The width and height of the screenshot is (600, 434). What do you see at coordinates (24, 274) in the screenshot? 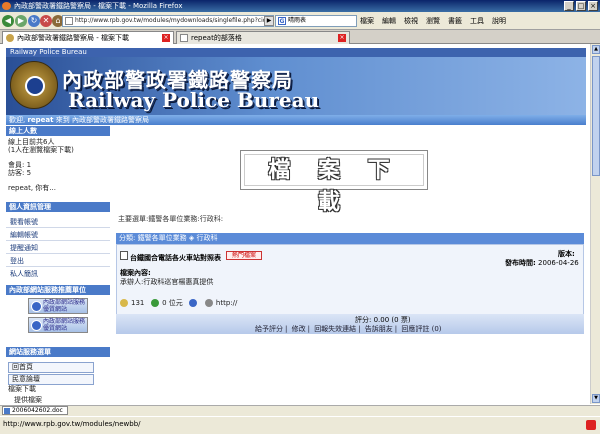
I see `sidebar-item-messages: 私人簡訊` at bounding box center [24, 274].